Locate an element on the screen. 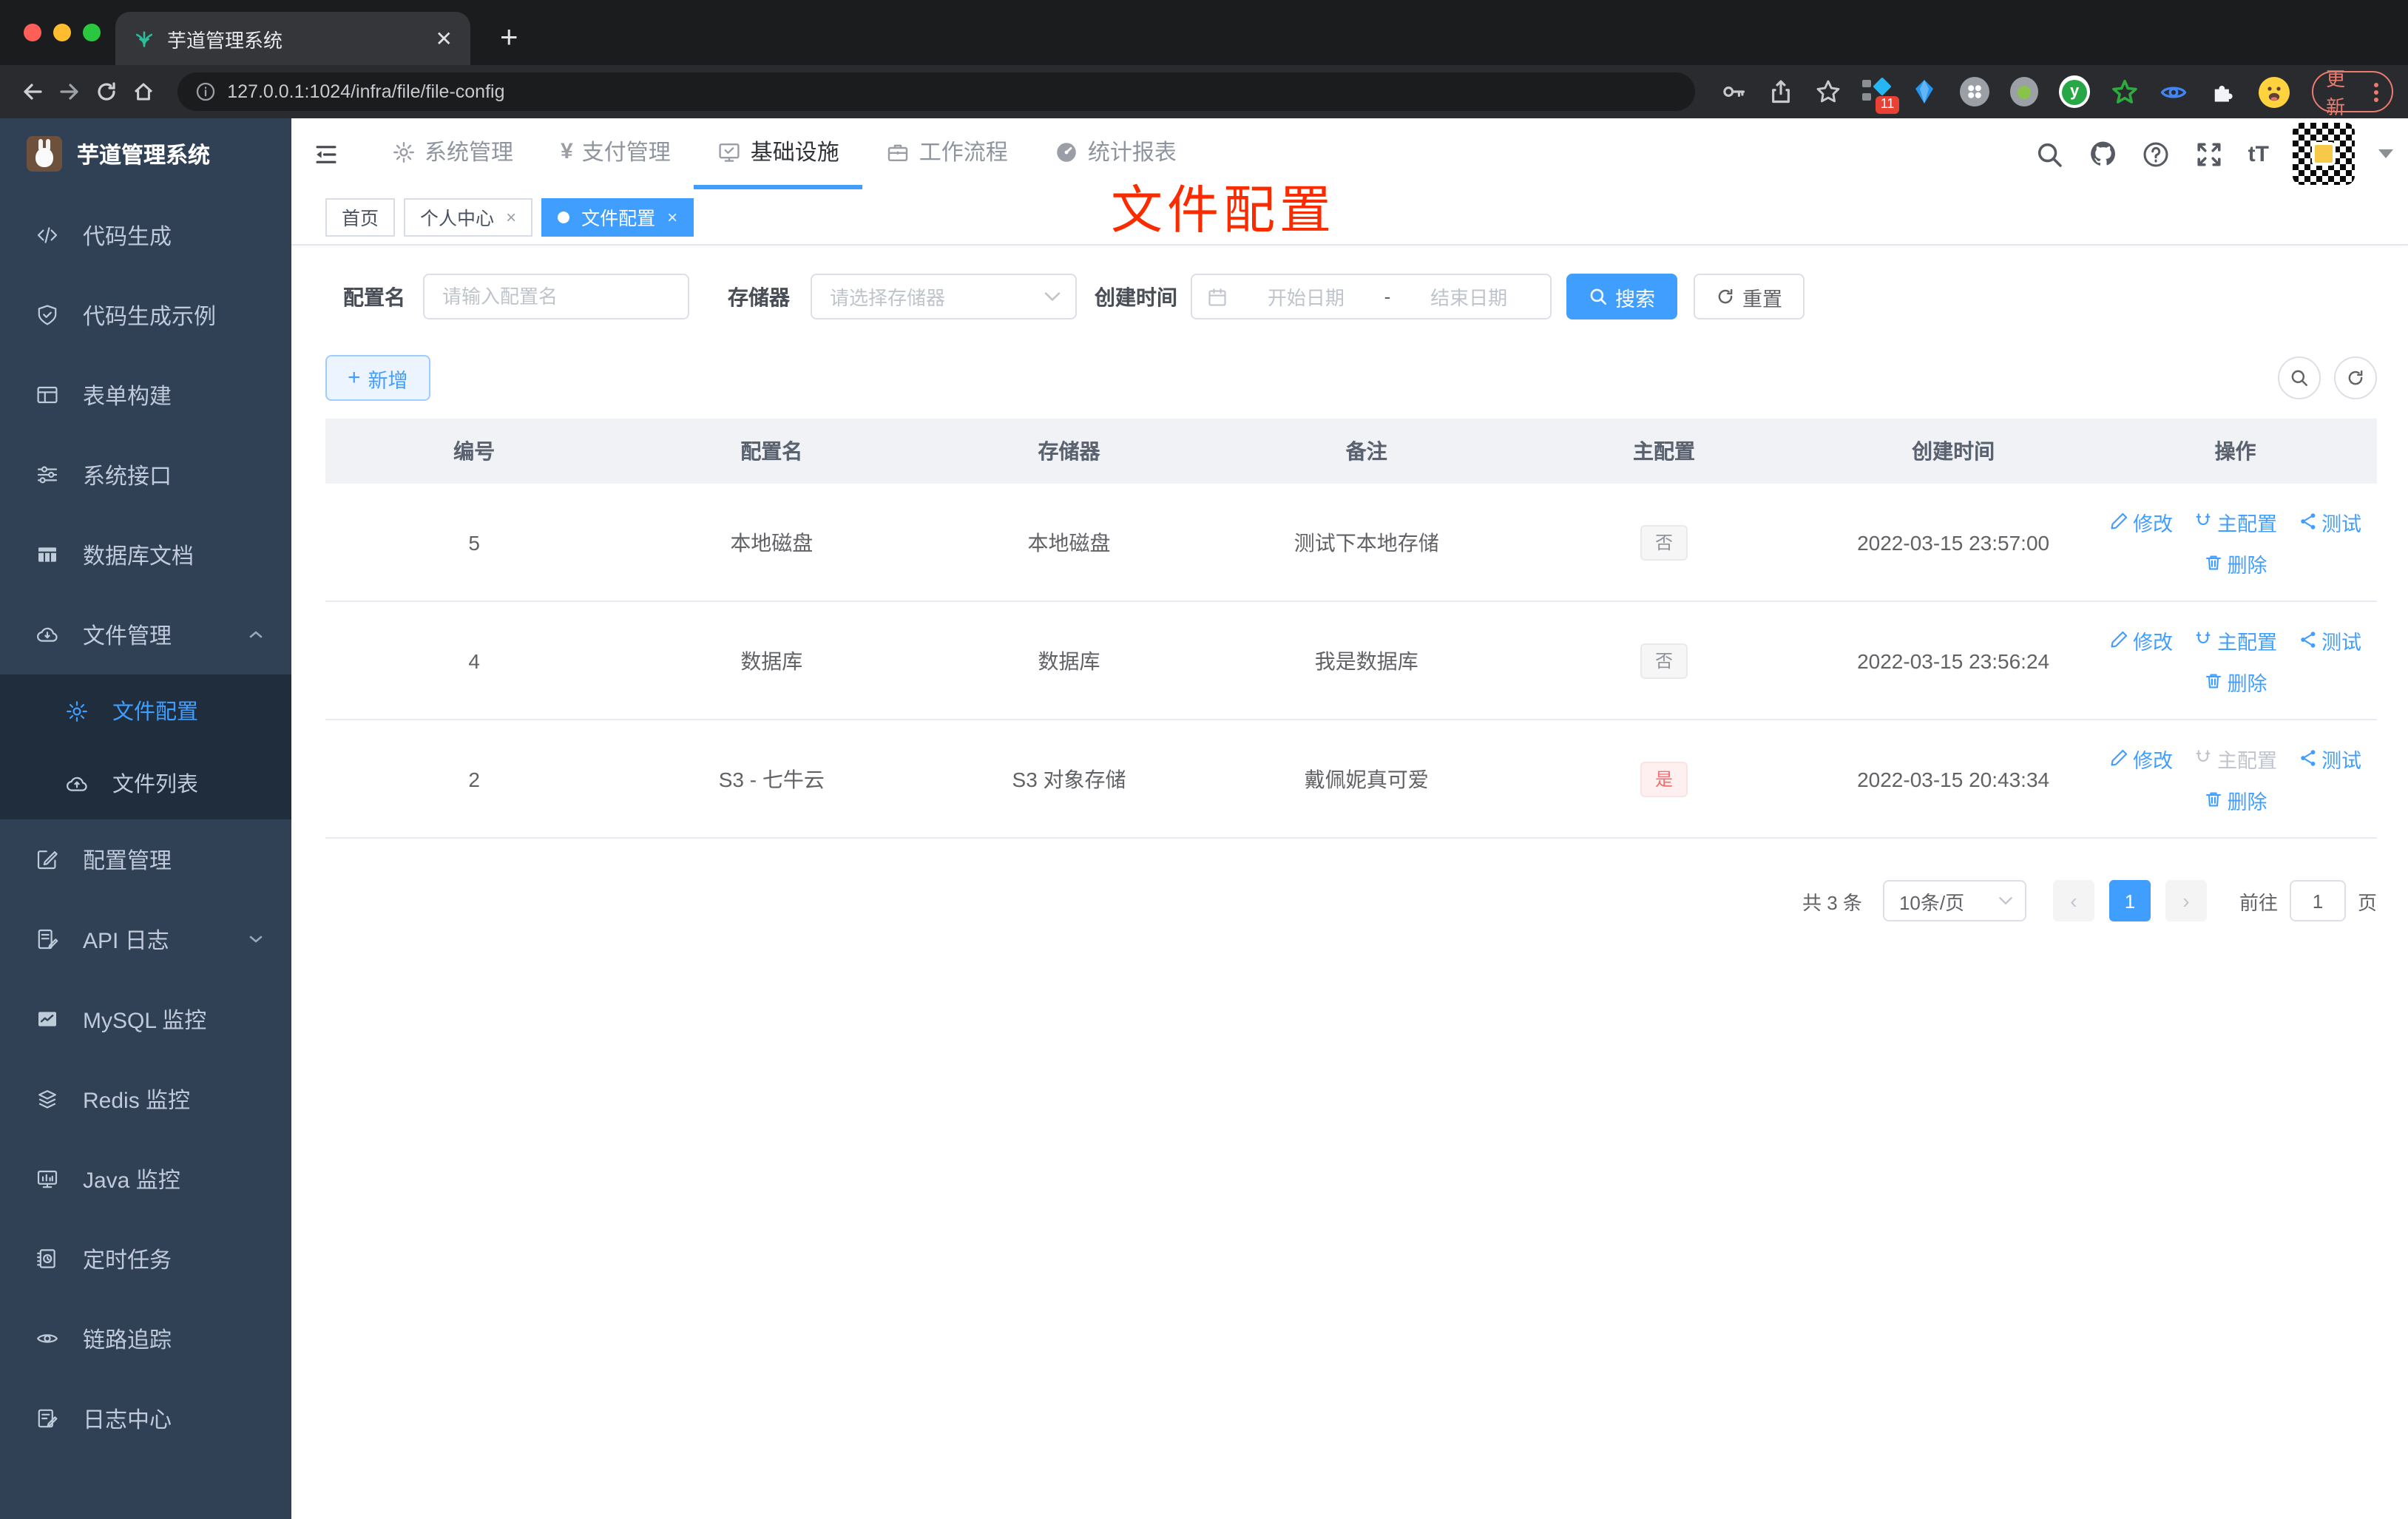 Image resolution: width=2408 pixels, height=1519 pixels. site-info-icon is located at coordinates (205, 91).